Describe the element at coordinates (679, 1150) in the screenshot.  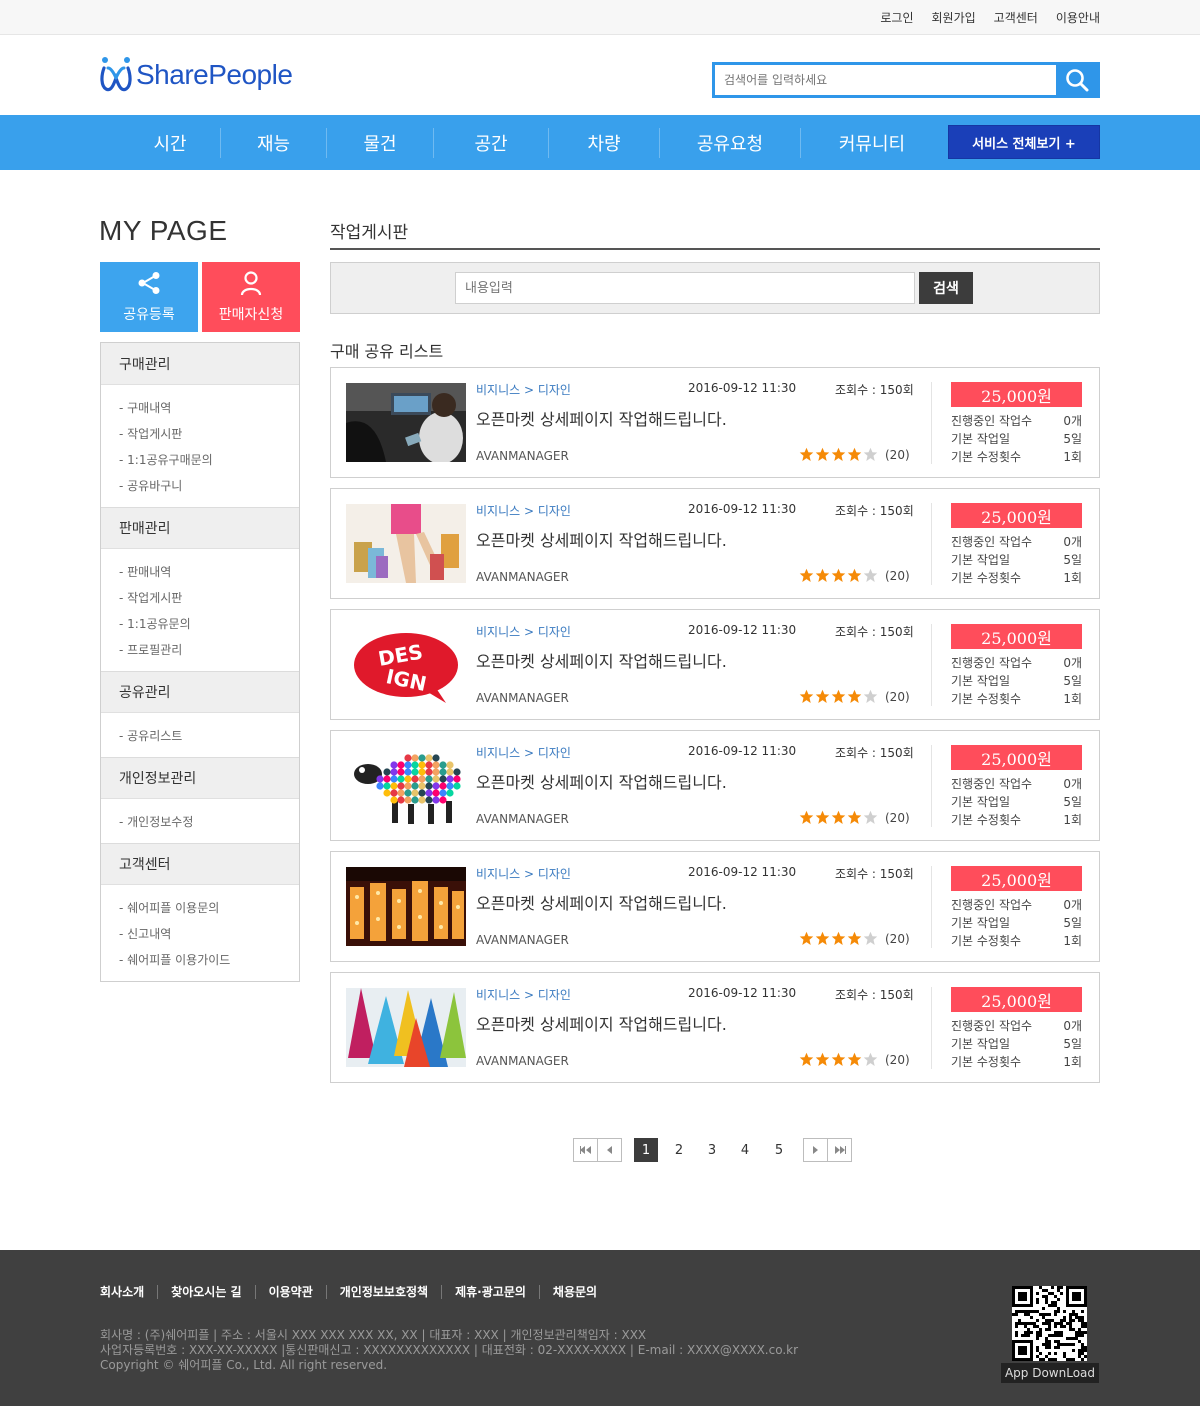
I see `page-number: 2` at that location.